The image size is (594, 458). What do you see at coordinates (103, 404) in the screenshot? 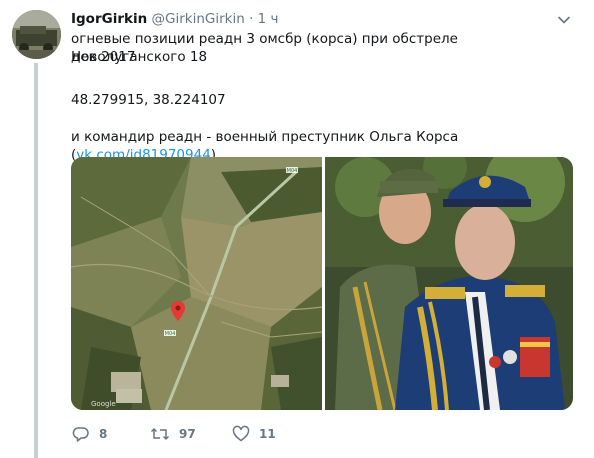
I see `map-attribution: Google` at bounding box center [103, 404].